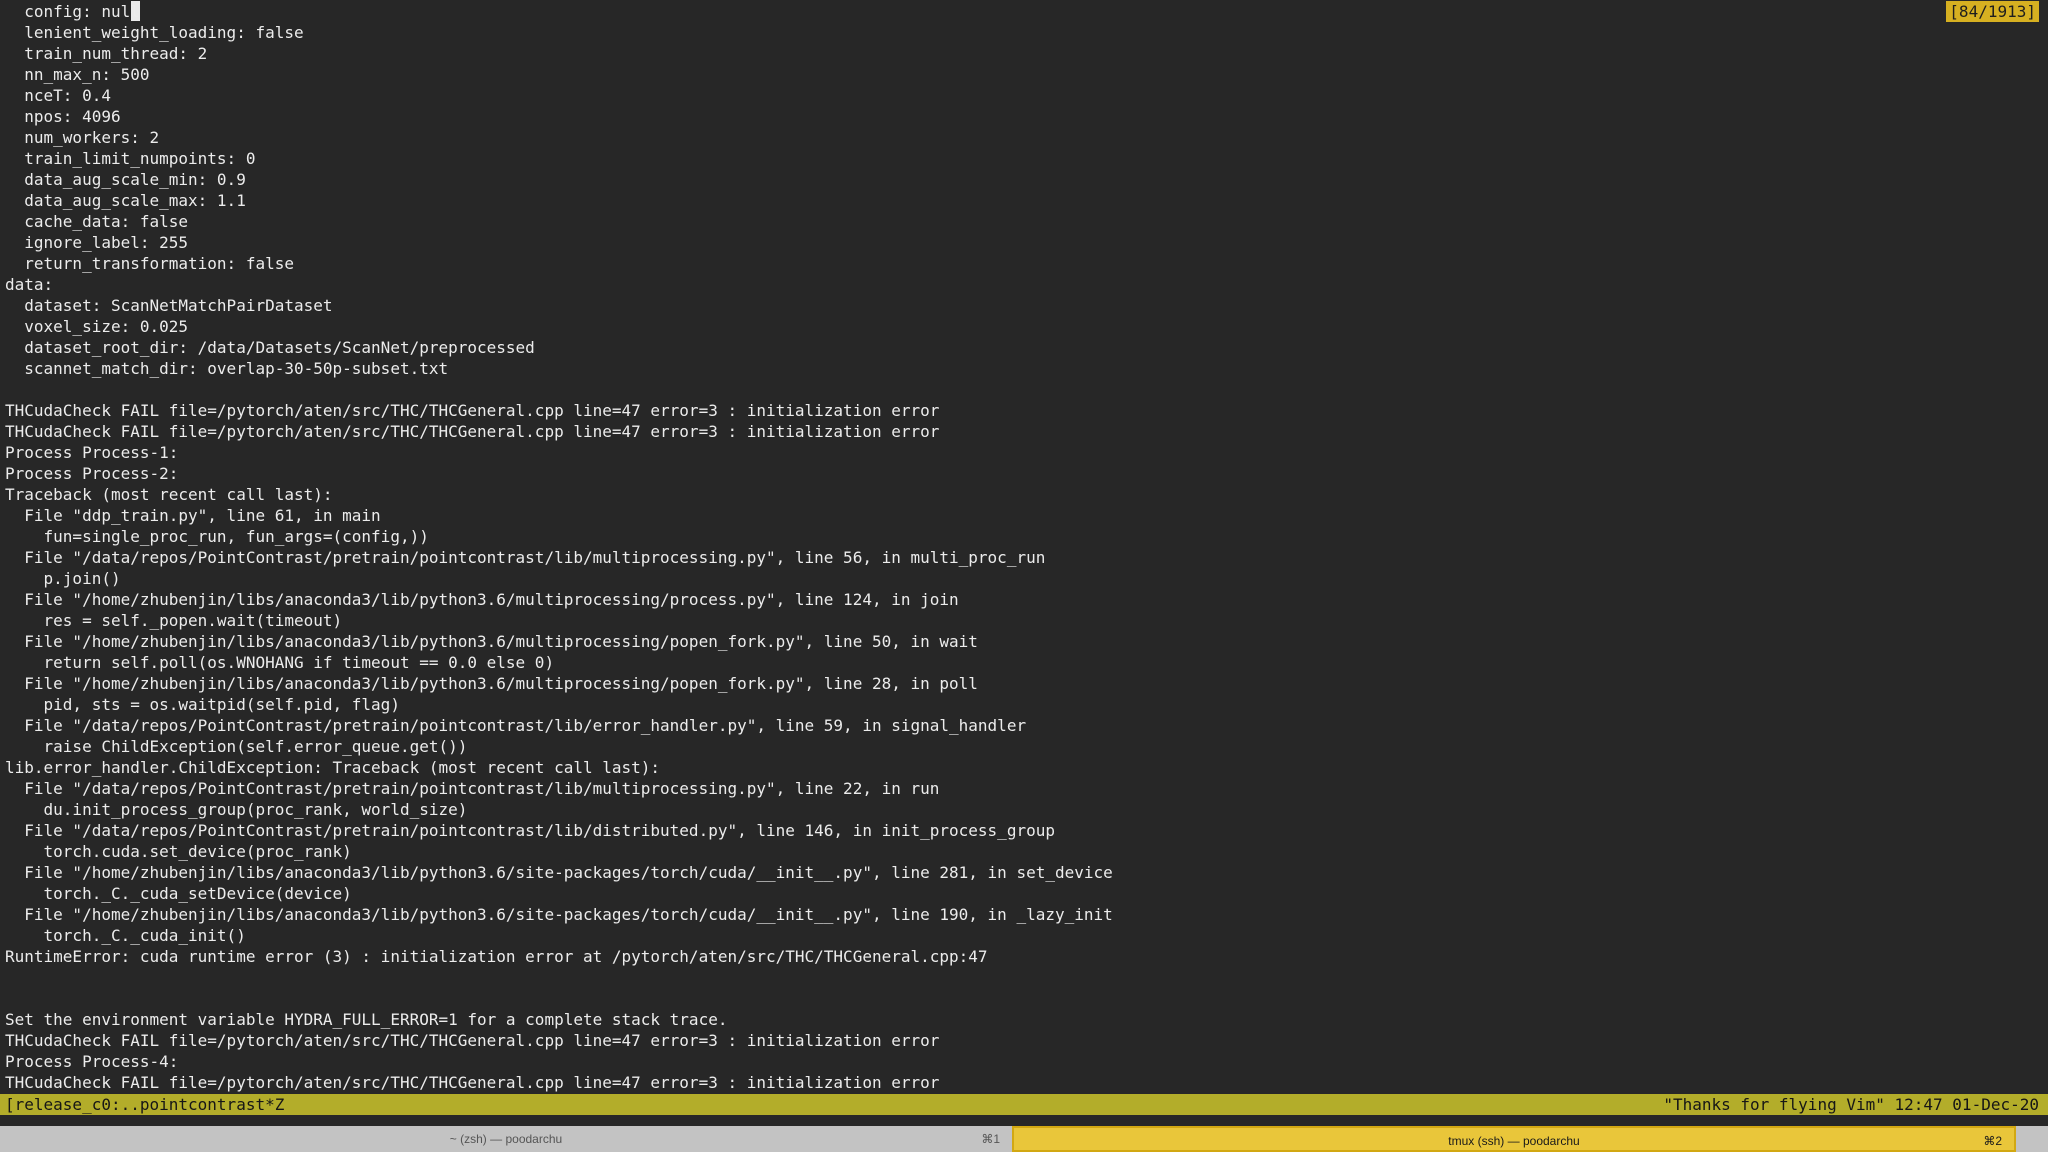 This screenshot has width=2048, height=1152. Describe the element at coordinates (130, 158) in the screenshot. I see `terminal-line: train_limit_numpoints: 0` at that location.